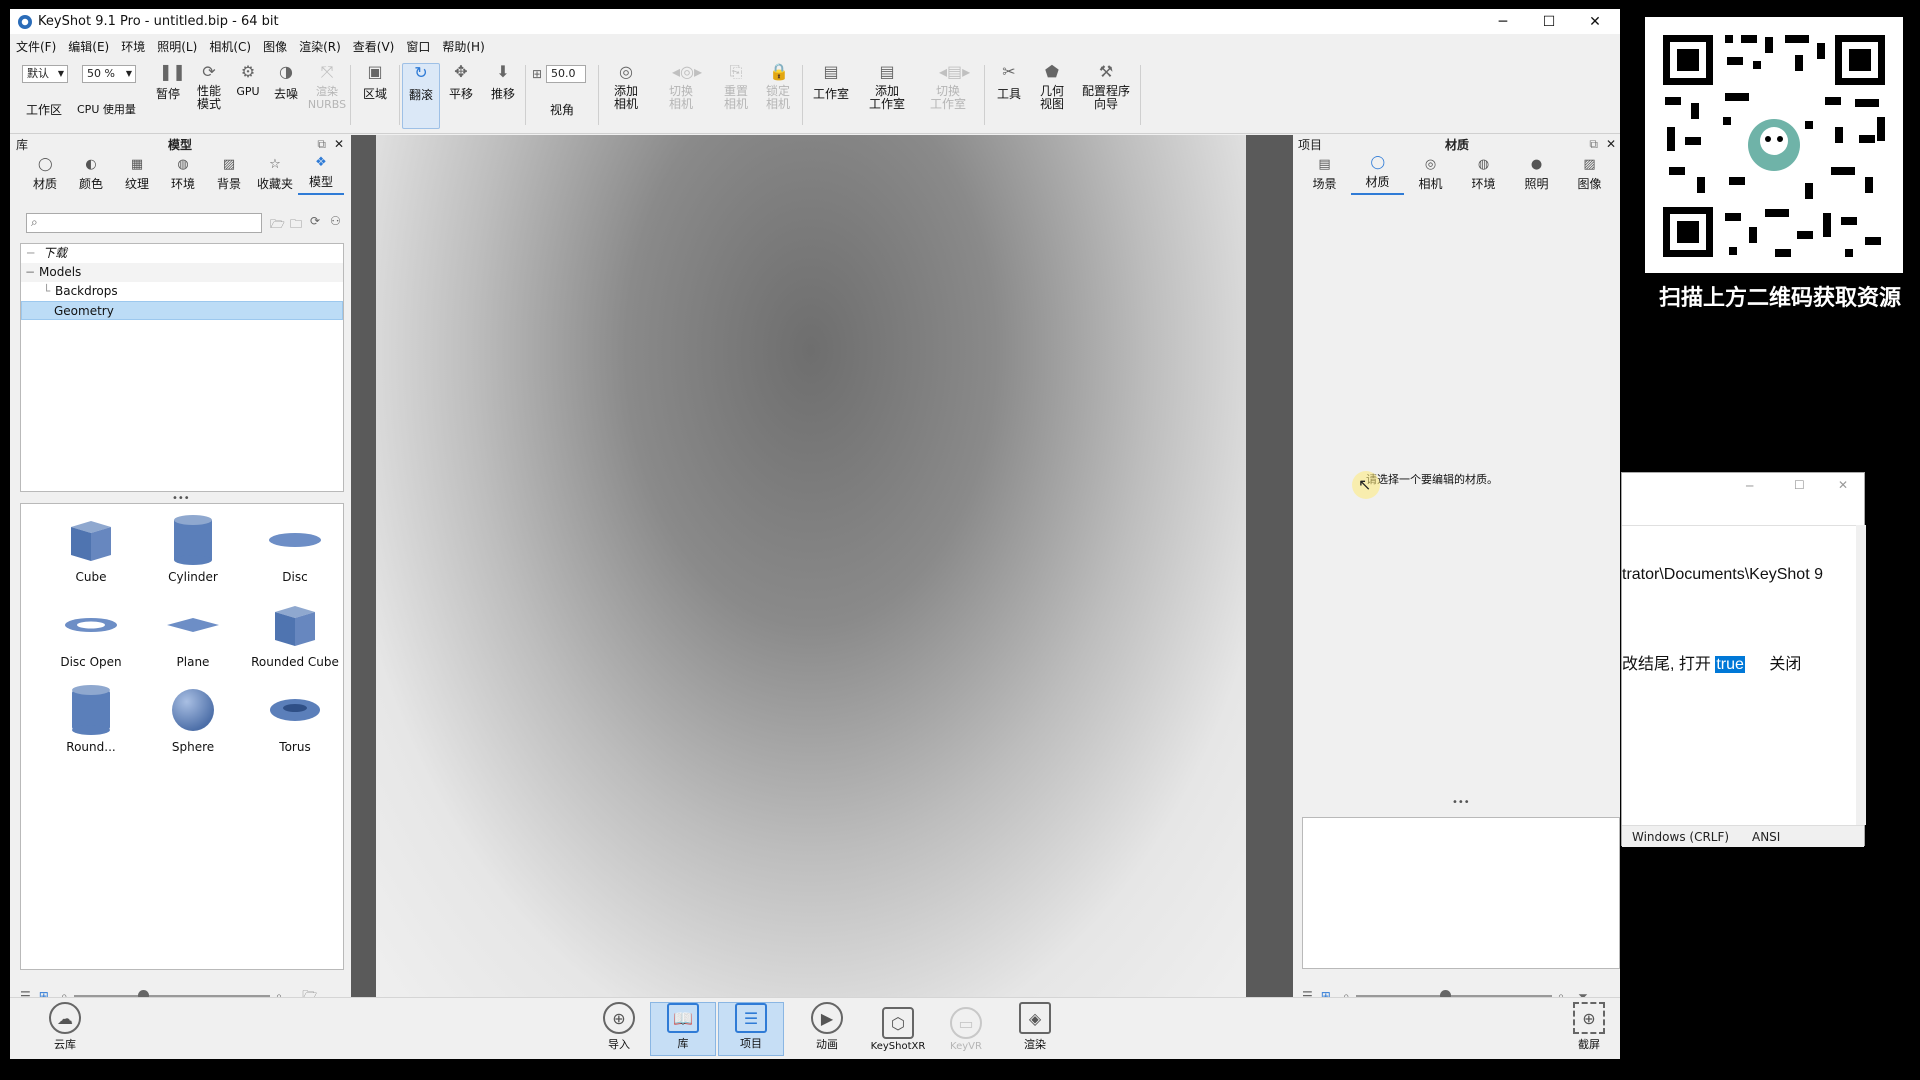 Image resolution: width=1920 pixels, height=1080 pixels. What do you see at coordinates (751, 1029) in the screenshot?
I see `project-button: ☰ 项目` at bounding box center [751, 1029].